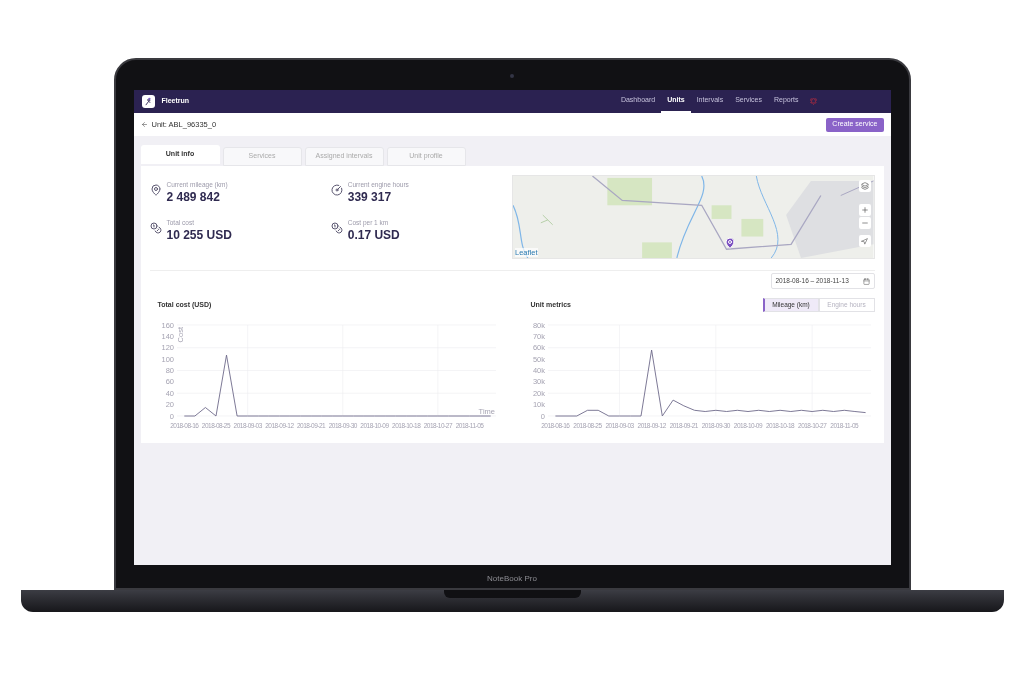 The image size is (1024, 683). Describe the element at coordinates (370, 196) in the screenshot. I see `stat-value: 339 317` at that location.